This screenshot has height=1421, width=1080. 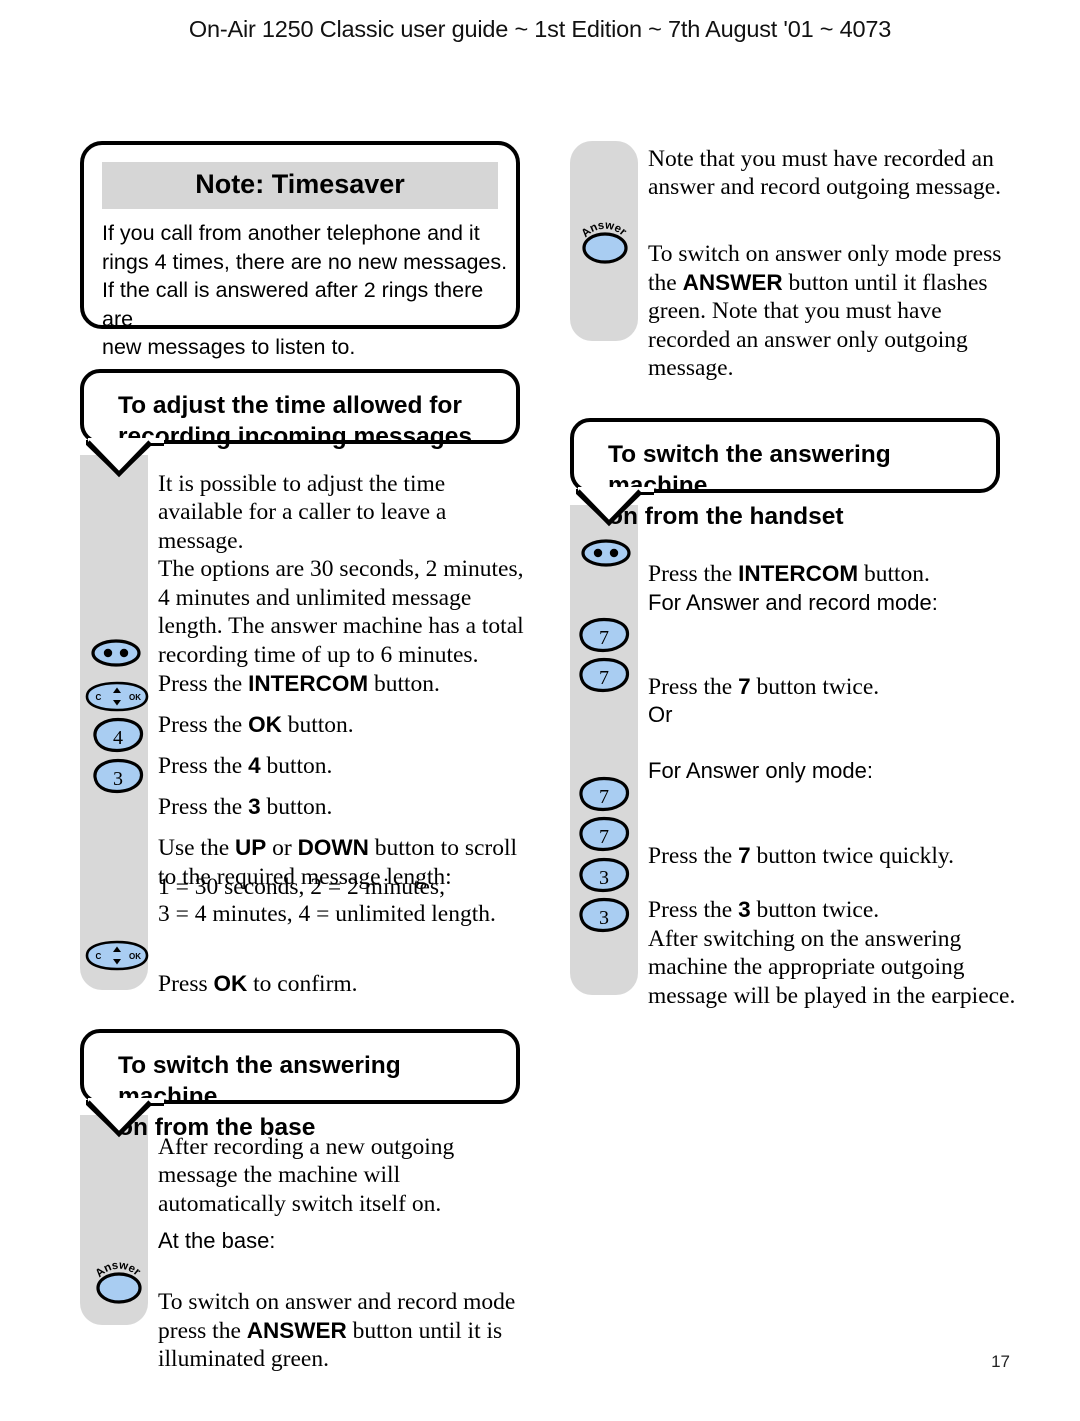 I want to click on number-key-4-icon: 4, so click(x=118, y=735).